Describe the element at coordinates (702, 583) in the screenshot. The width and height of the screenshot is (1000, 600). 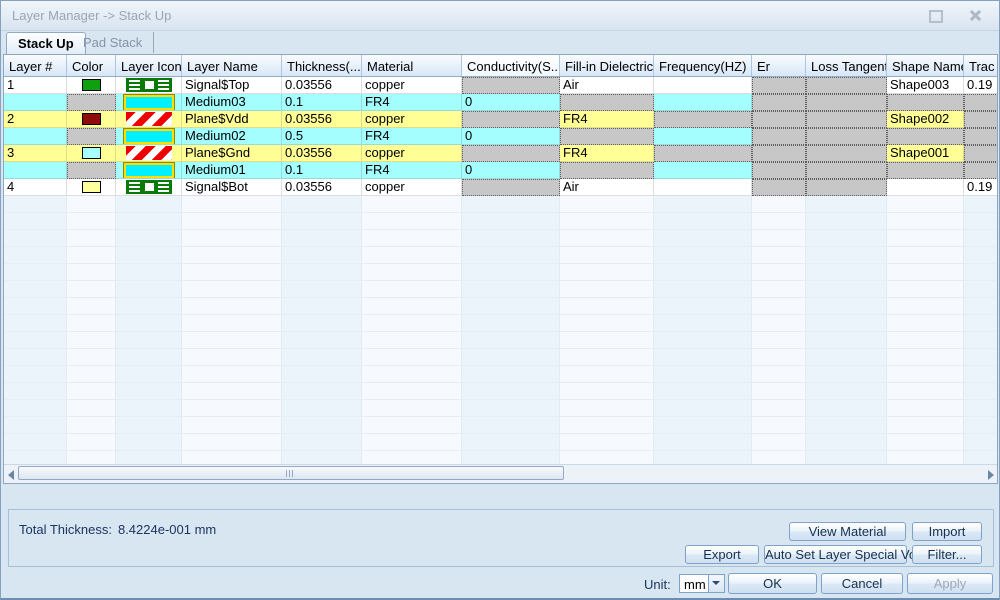
I see `unit-select: mm` at that location.